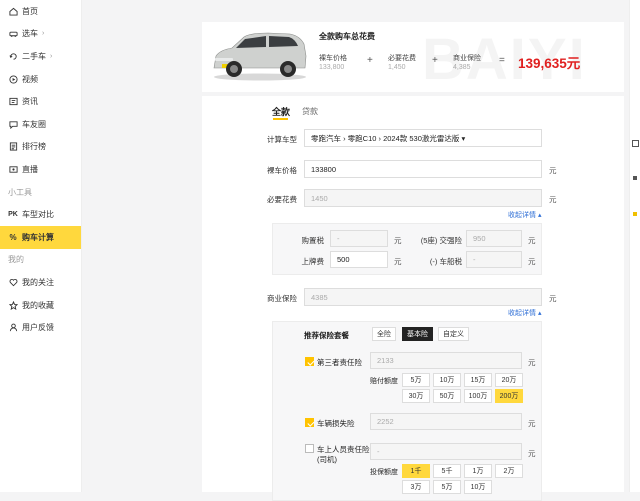 This screenshot has width=640, height=501. Describe the element at coordinates (13, 79) in the screenshot. I see `video-icon` at that location.